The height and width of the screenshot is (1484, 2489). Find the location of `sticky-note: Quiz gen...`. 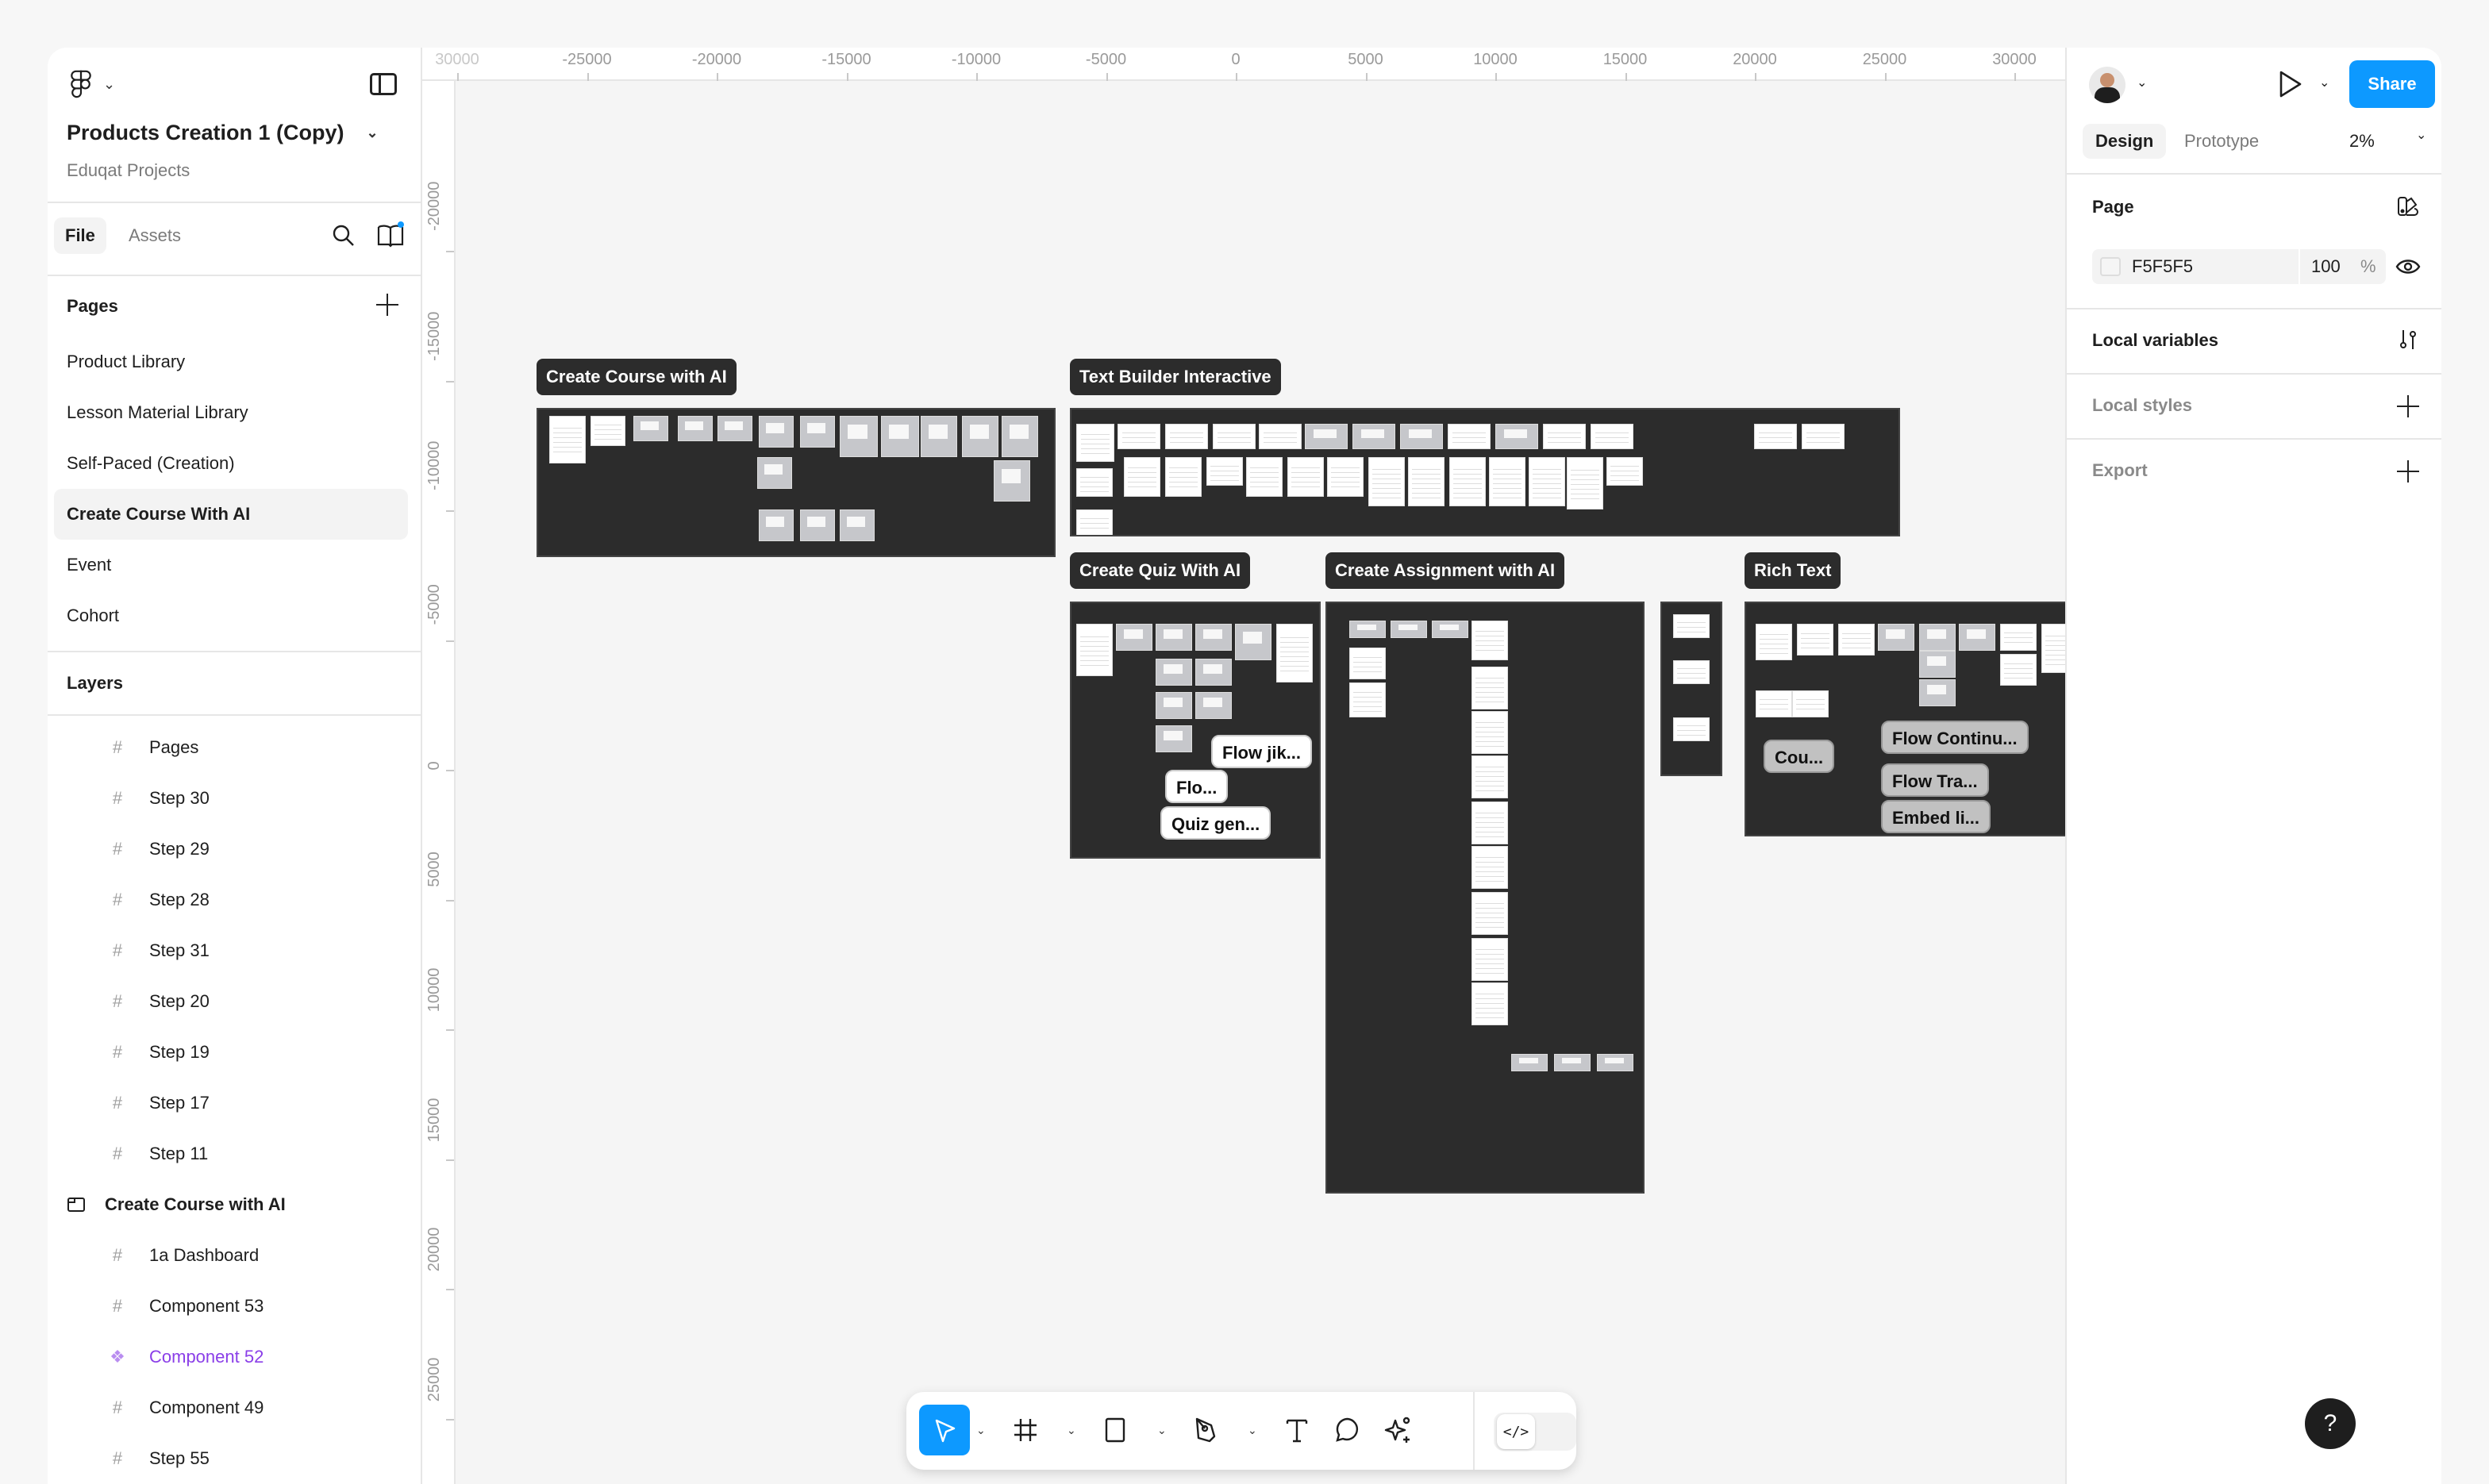

sticky-note: Quiz gen... is located at coordinates (1215, 823).